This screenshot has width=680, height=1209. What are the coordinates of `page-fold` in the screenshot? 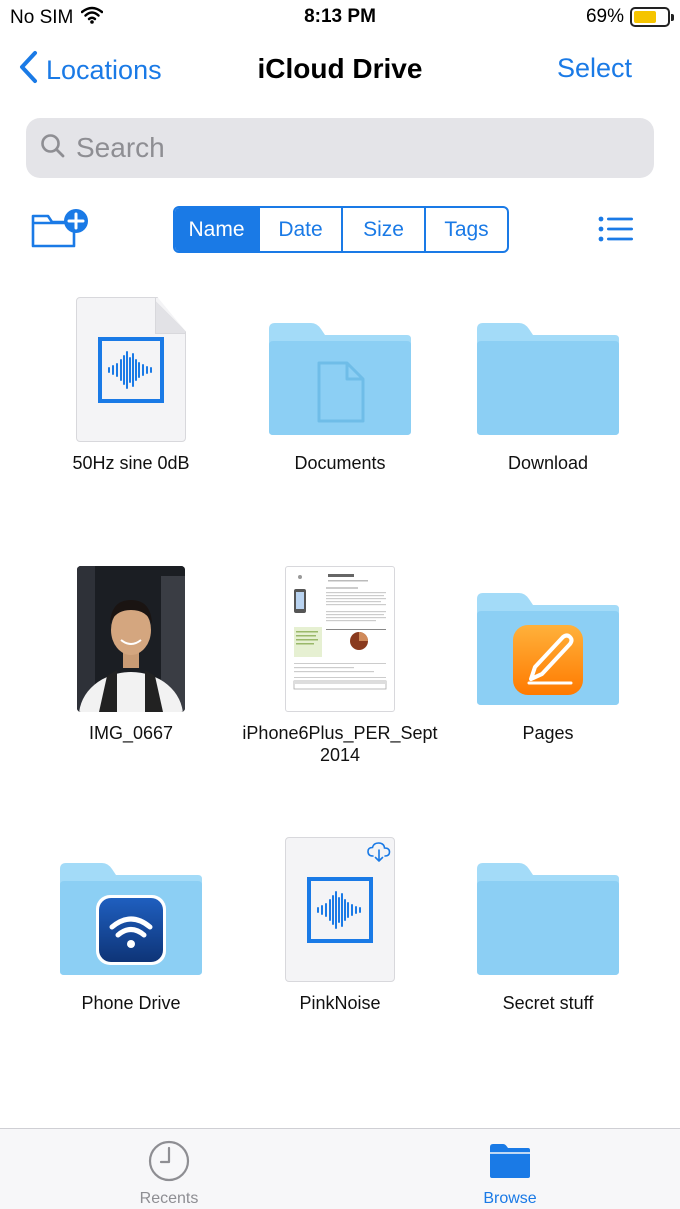 It's located at (170, 316).